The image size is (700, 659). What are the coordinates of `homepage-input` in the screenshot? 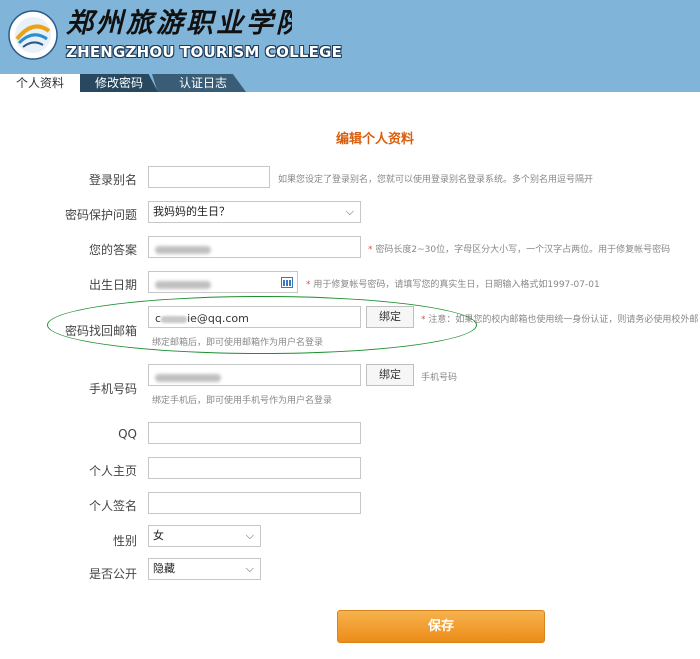 It's located at (254, 468).